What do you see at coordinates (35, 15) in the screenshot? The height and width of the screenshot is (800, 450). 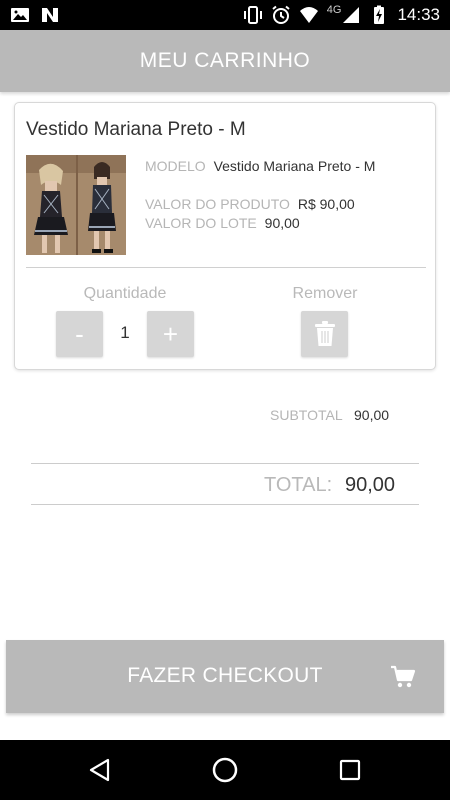 I see `status-bar-left` at bounding box center [35, 15].